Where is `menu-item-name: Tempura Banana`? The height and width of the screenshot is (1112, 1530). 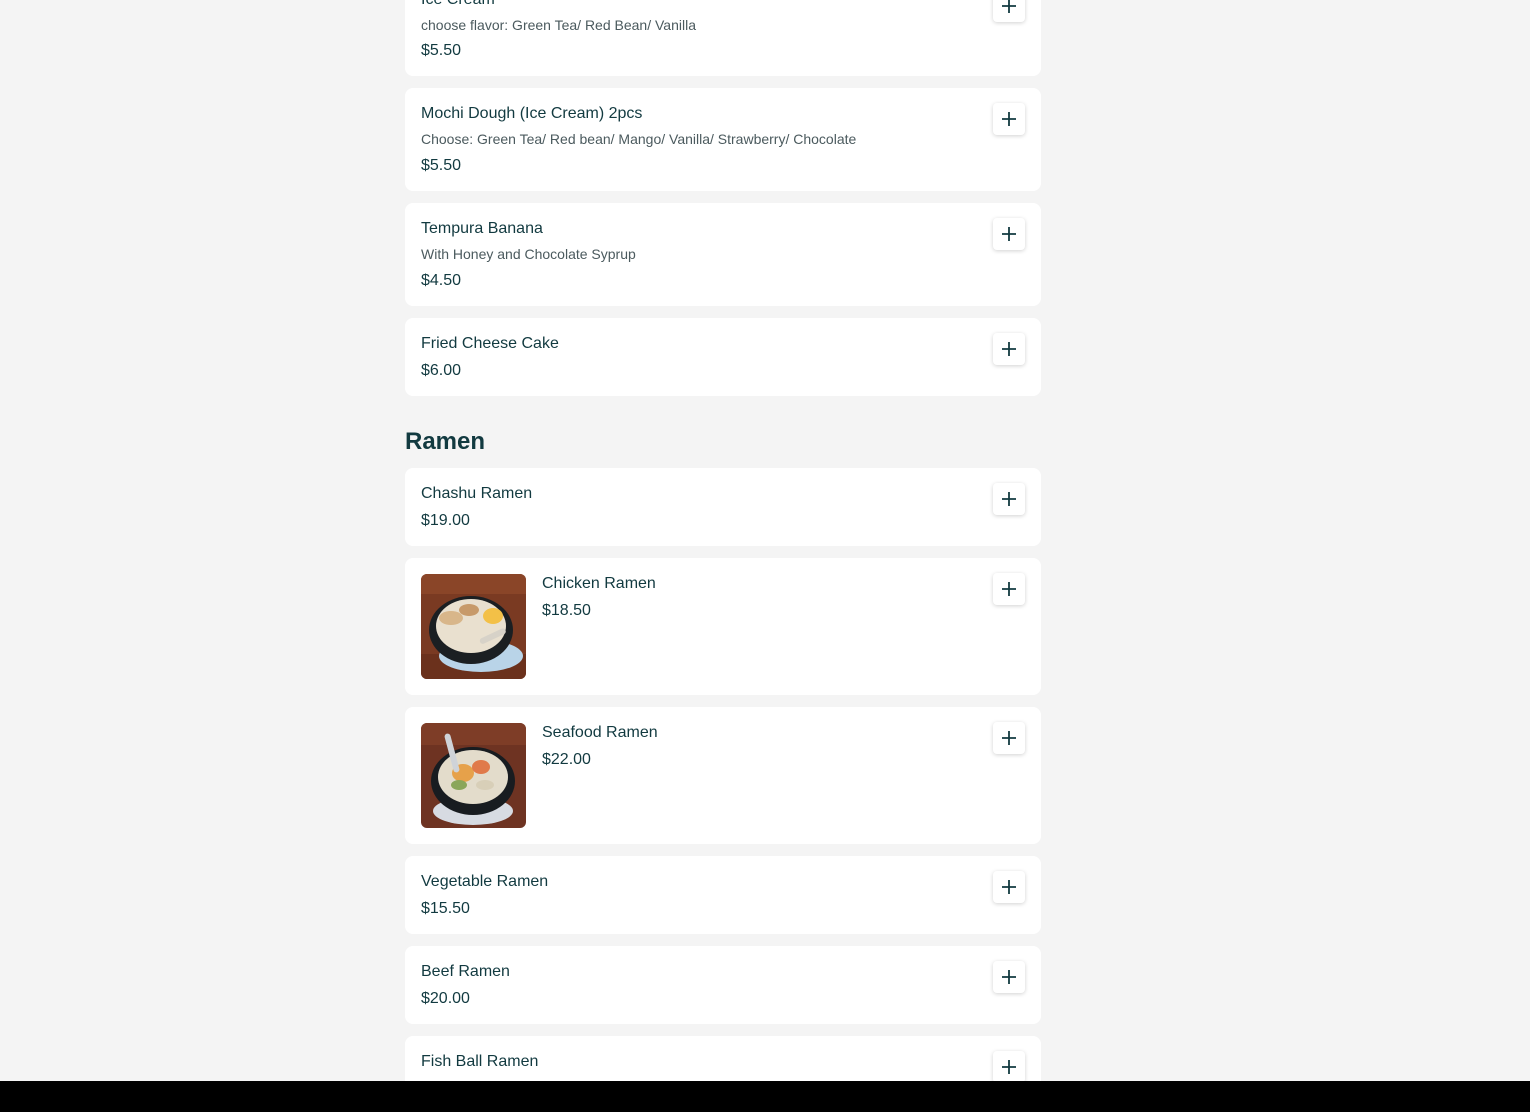 menu-item-name: Tempura Banana is located at coordinates (482, 228).